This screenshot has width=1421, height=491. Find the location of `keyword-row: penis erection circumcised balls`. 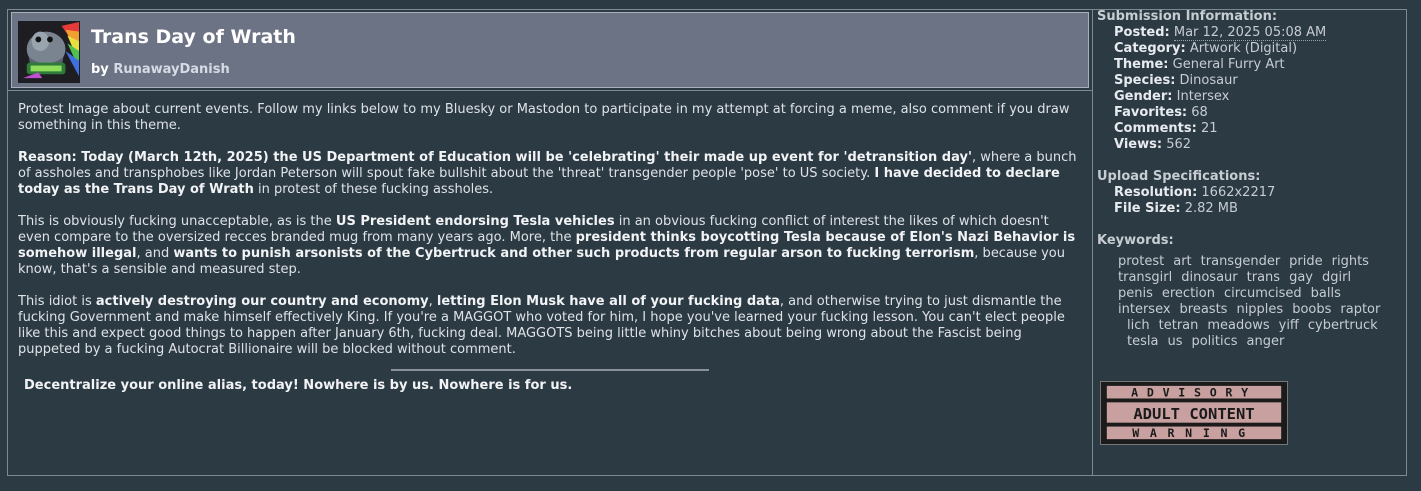

keyword-row: penis erection circumcised balls is located at coordinates (1258, 294).